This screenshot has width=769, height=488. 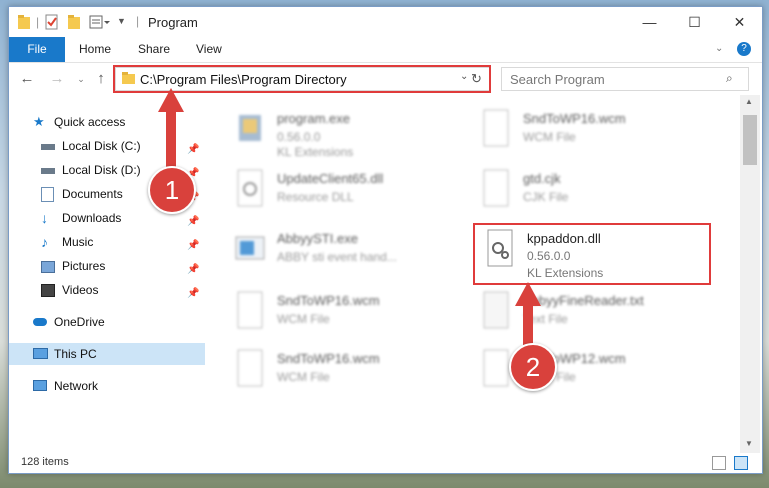 What do you see at coordinates (533, 367) in the screenshot?
I see `step-badge-2: 2` at bounding box center [533, 367].